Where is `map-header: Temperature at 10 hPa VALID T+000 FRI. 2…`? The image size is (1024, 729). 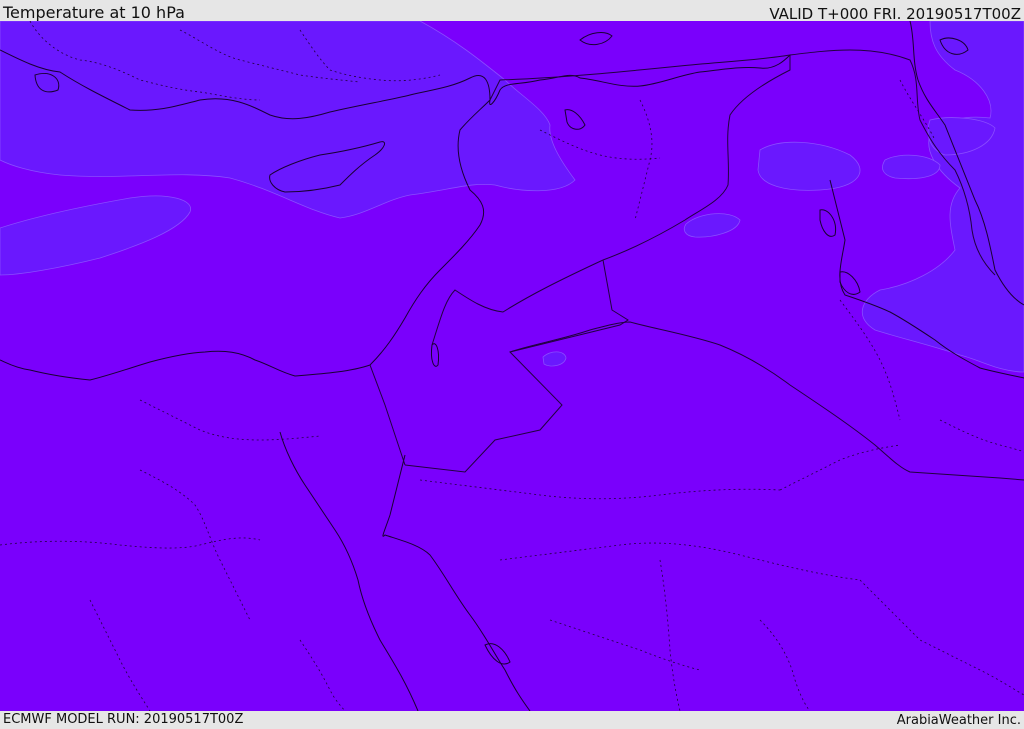 map-header: Temperature at 10 hPa VALID T+000 FRI. 2… is located at coordinates (512, 11).